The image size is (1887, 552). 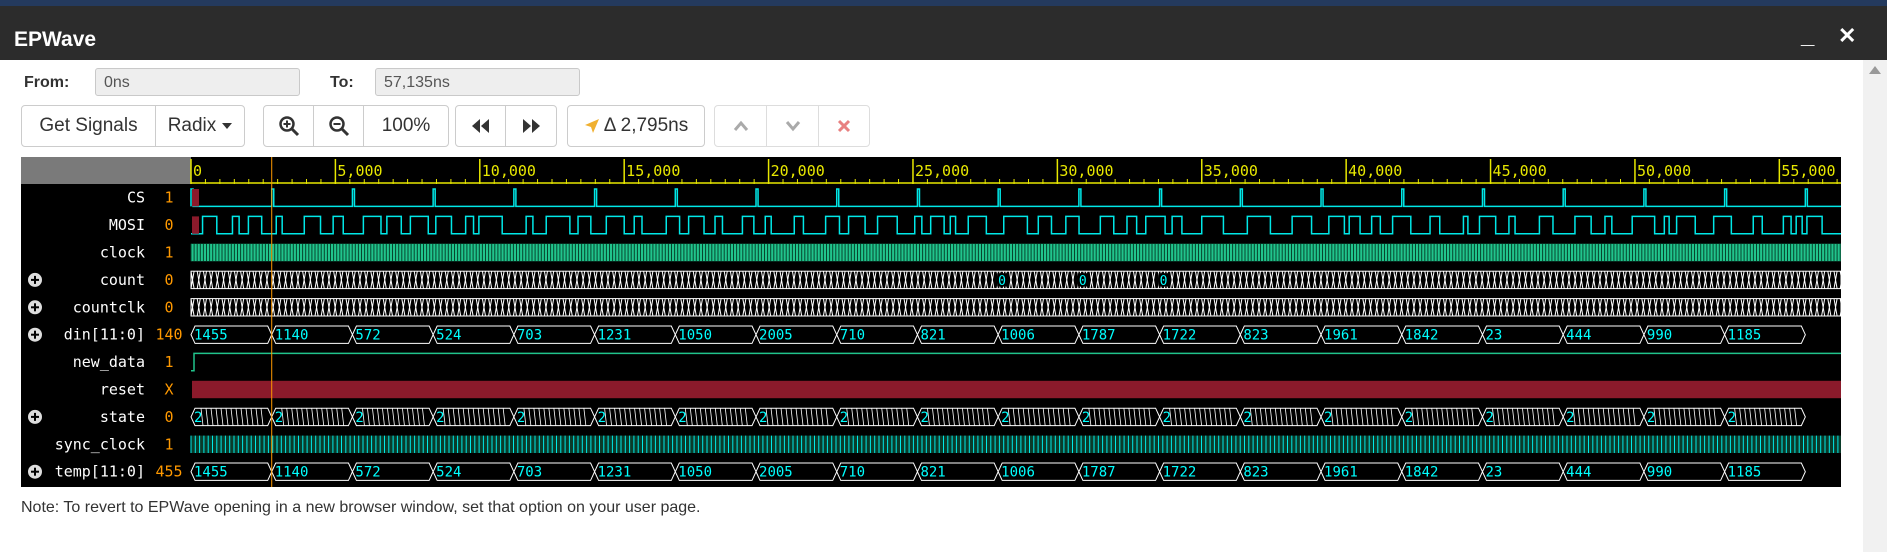 I want to click on rewind-icon, so click(x=480, y=126).